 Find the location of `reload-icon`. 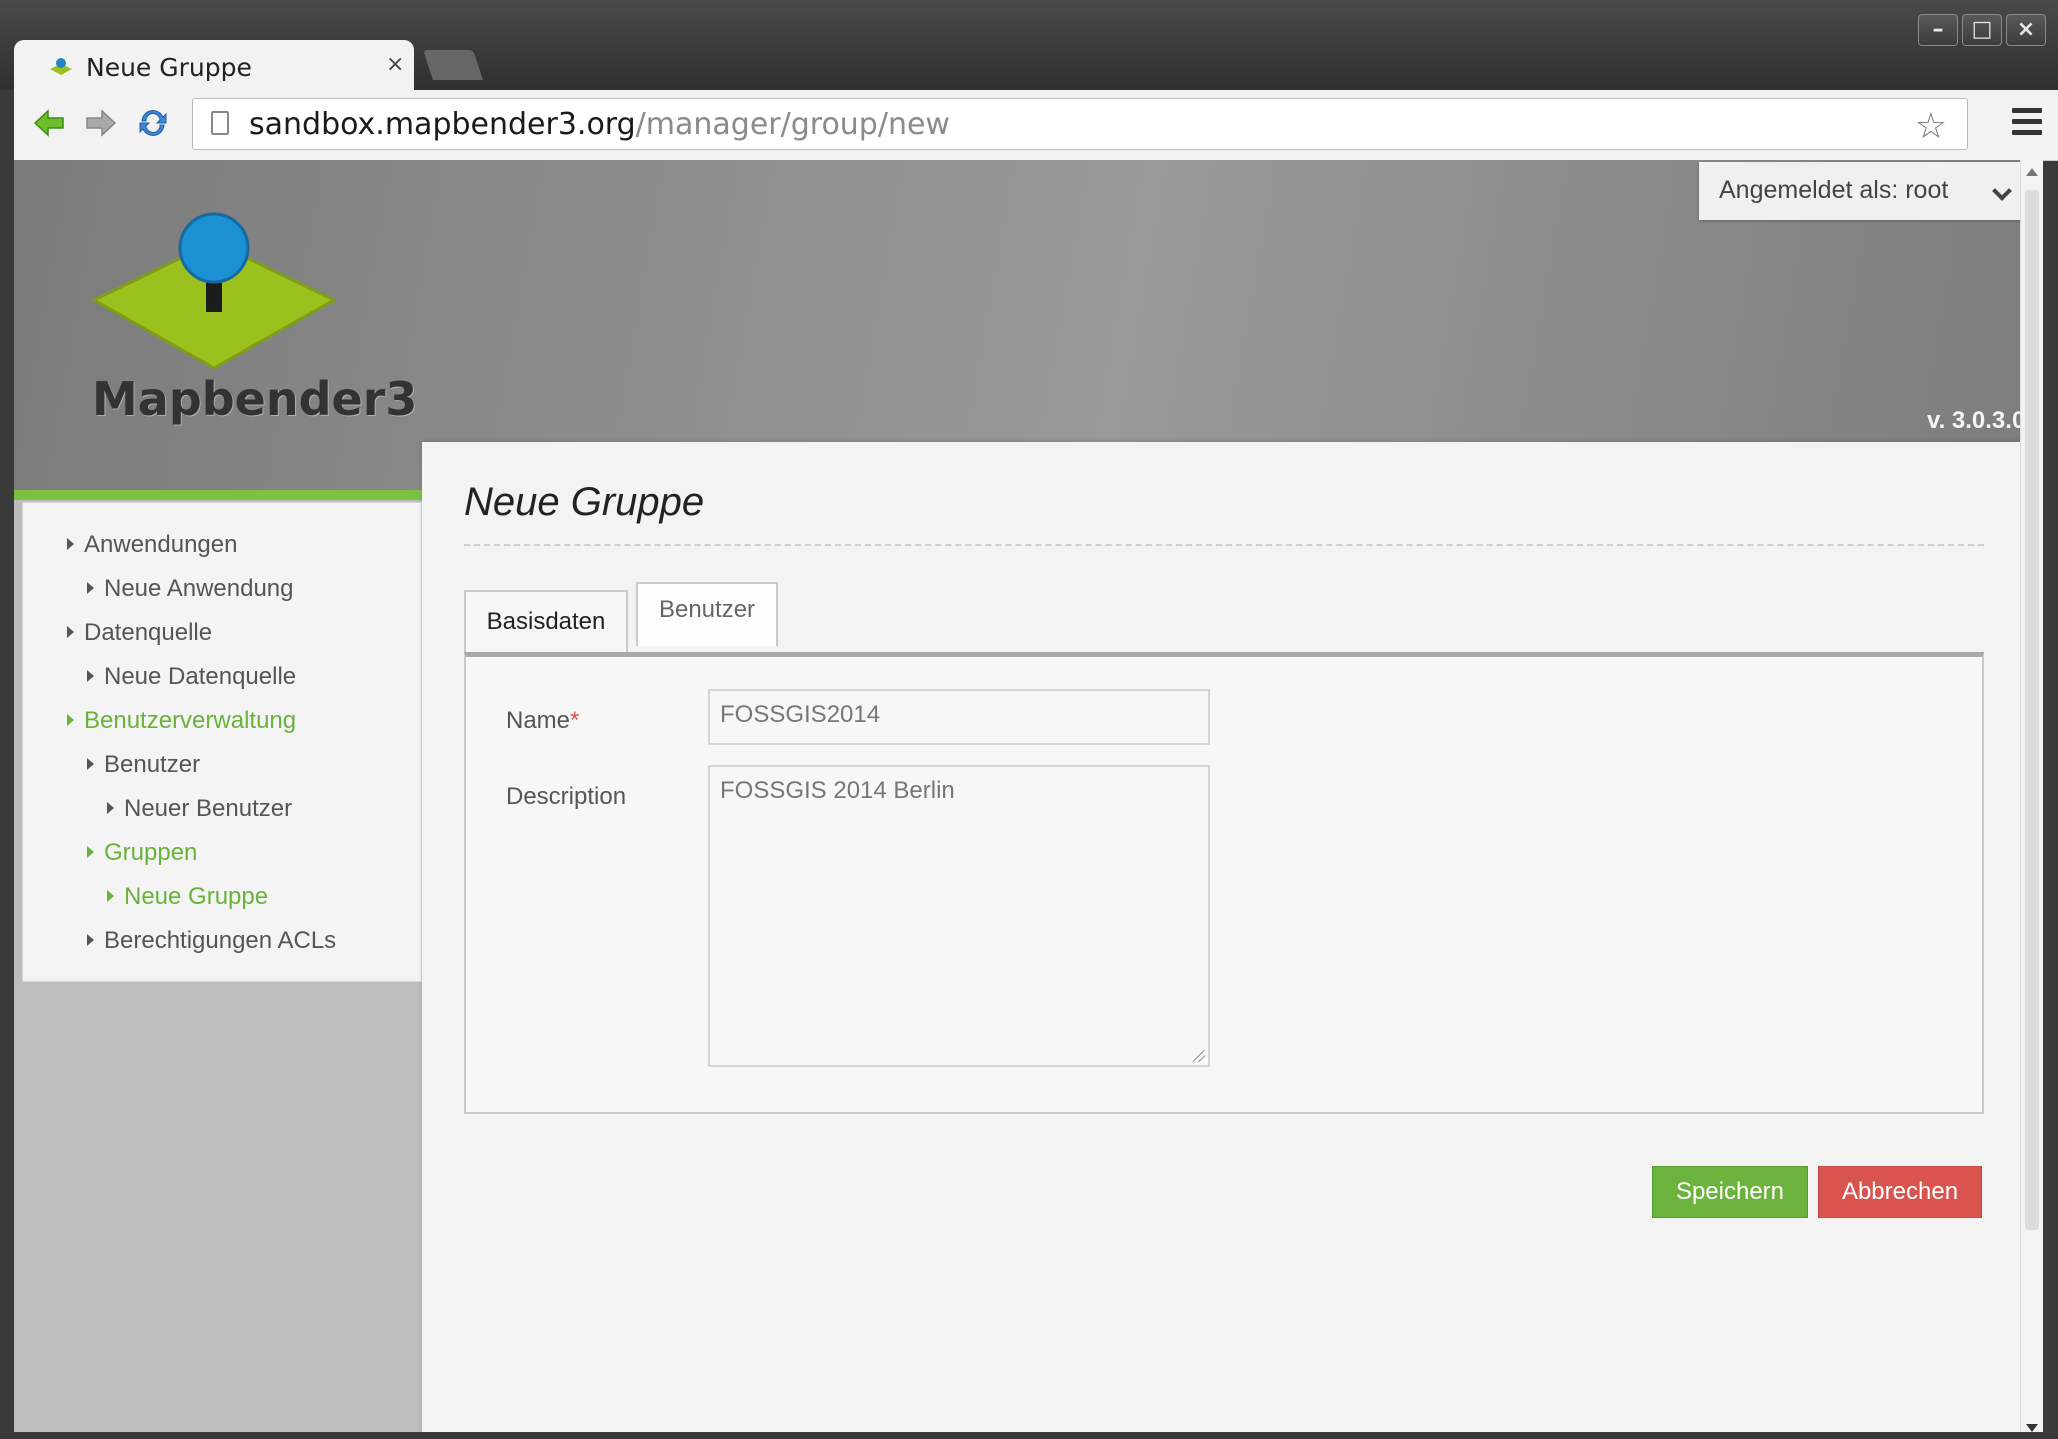

reload-icon is located at coordinates (153, 123).